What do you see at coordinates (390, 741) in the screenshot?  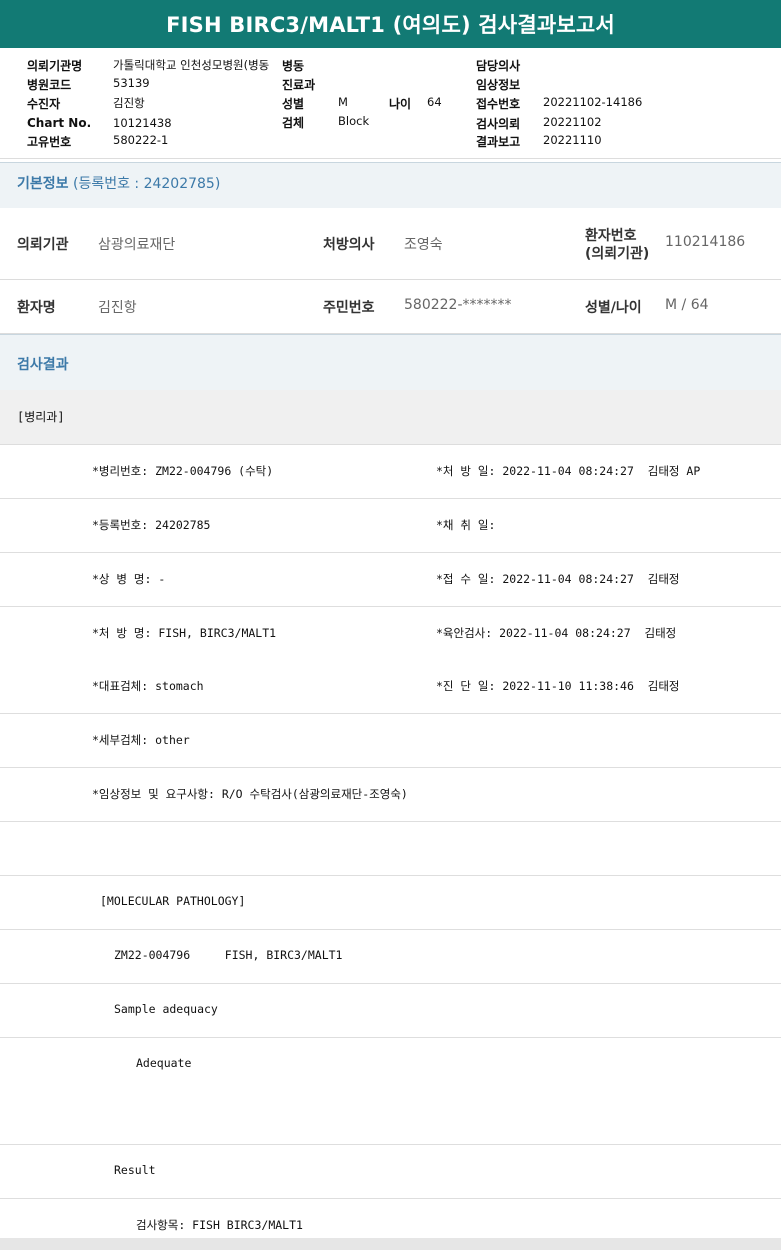 I see `result-row: *세부검체: other` at bounding box center [390, 741].